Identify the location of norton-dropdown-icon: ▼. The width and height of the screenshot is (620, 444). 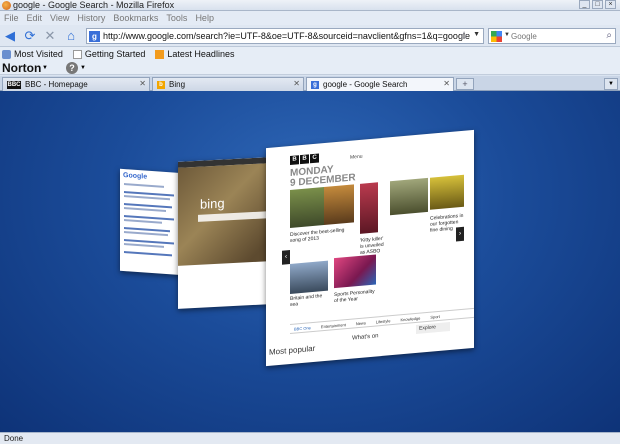
(45, 68).